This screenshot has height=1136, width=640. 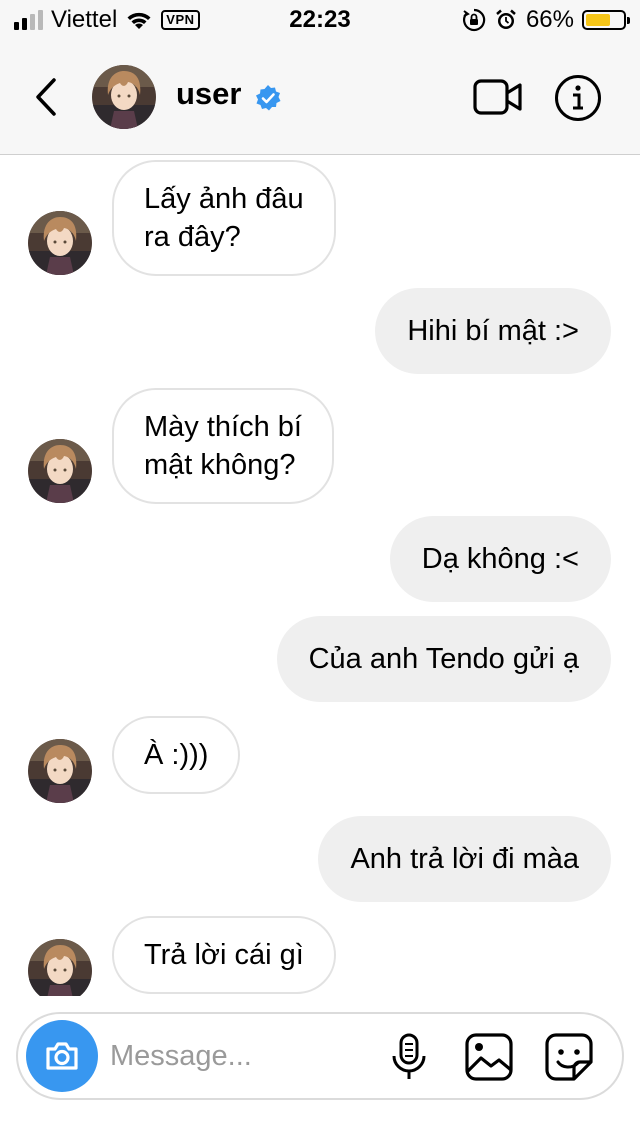 I want to click on message-line: À :))), so click(x=176, y=755).